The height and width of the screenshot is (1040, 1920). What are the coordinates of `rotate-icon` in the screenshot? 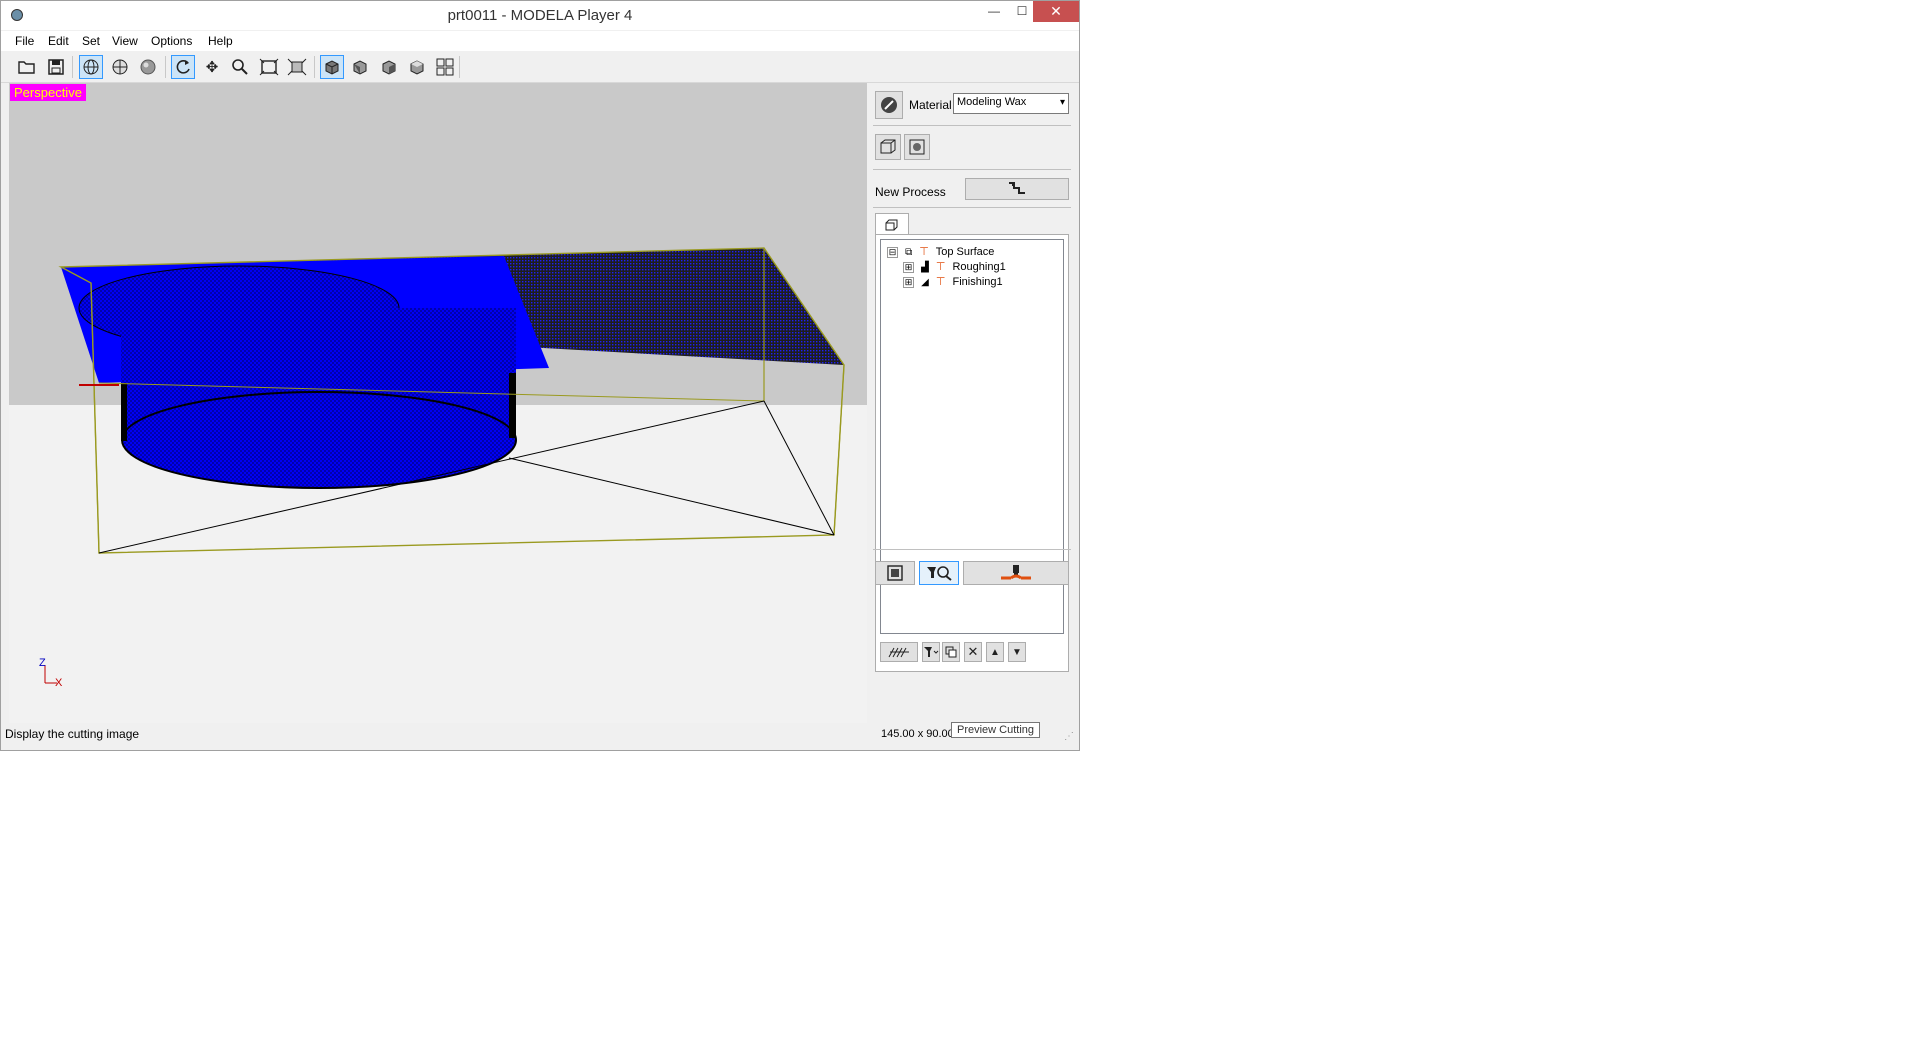 It's located at (183, 67).